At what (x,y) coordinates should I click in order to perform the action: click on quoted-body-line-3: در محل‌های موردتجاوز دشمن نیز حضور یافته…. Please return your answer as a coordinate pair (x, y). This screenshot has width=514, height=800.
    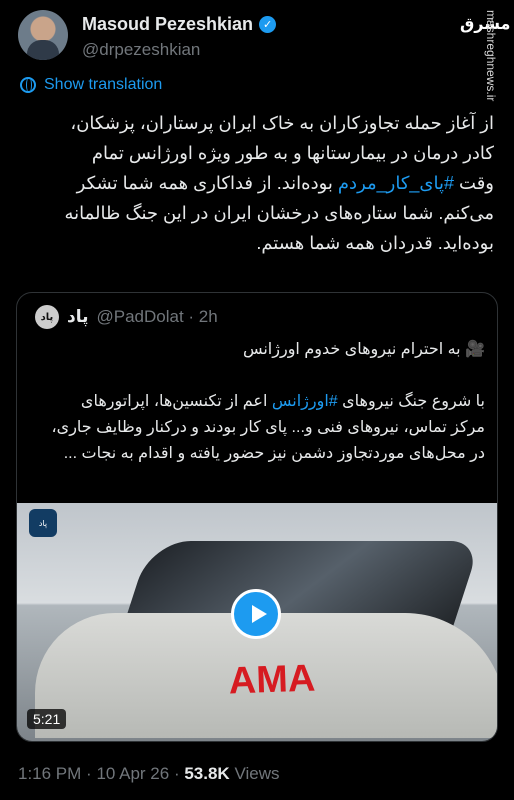
    Looking at the image, I should click on (274, 453).